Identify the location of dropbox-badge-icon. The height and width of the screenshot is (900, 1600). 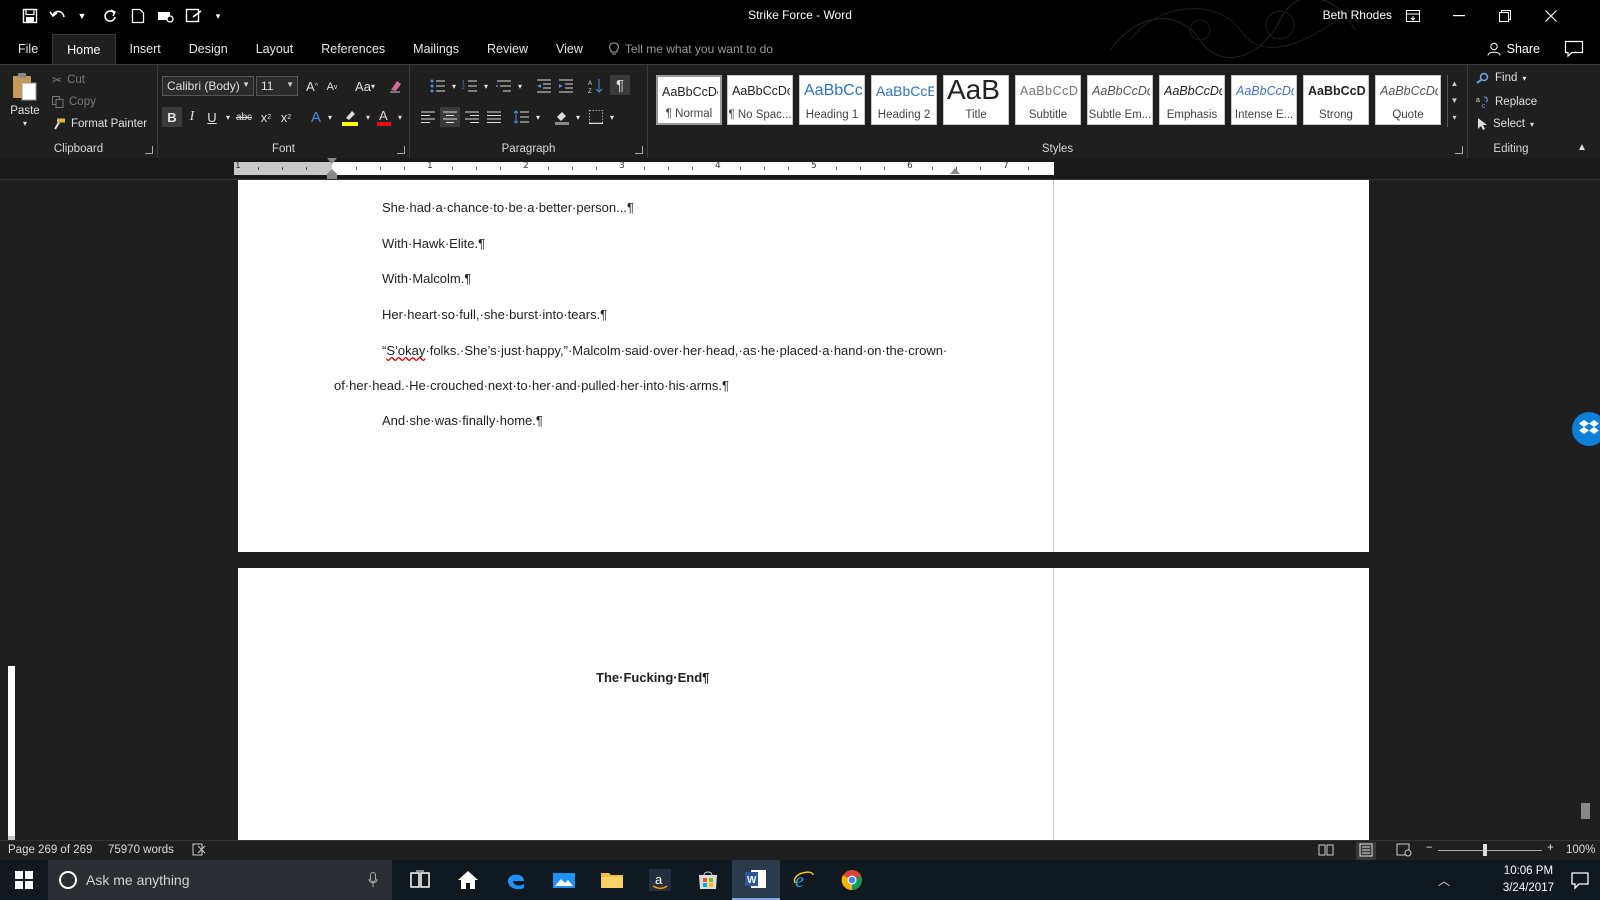
(1586, 429).